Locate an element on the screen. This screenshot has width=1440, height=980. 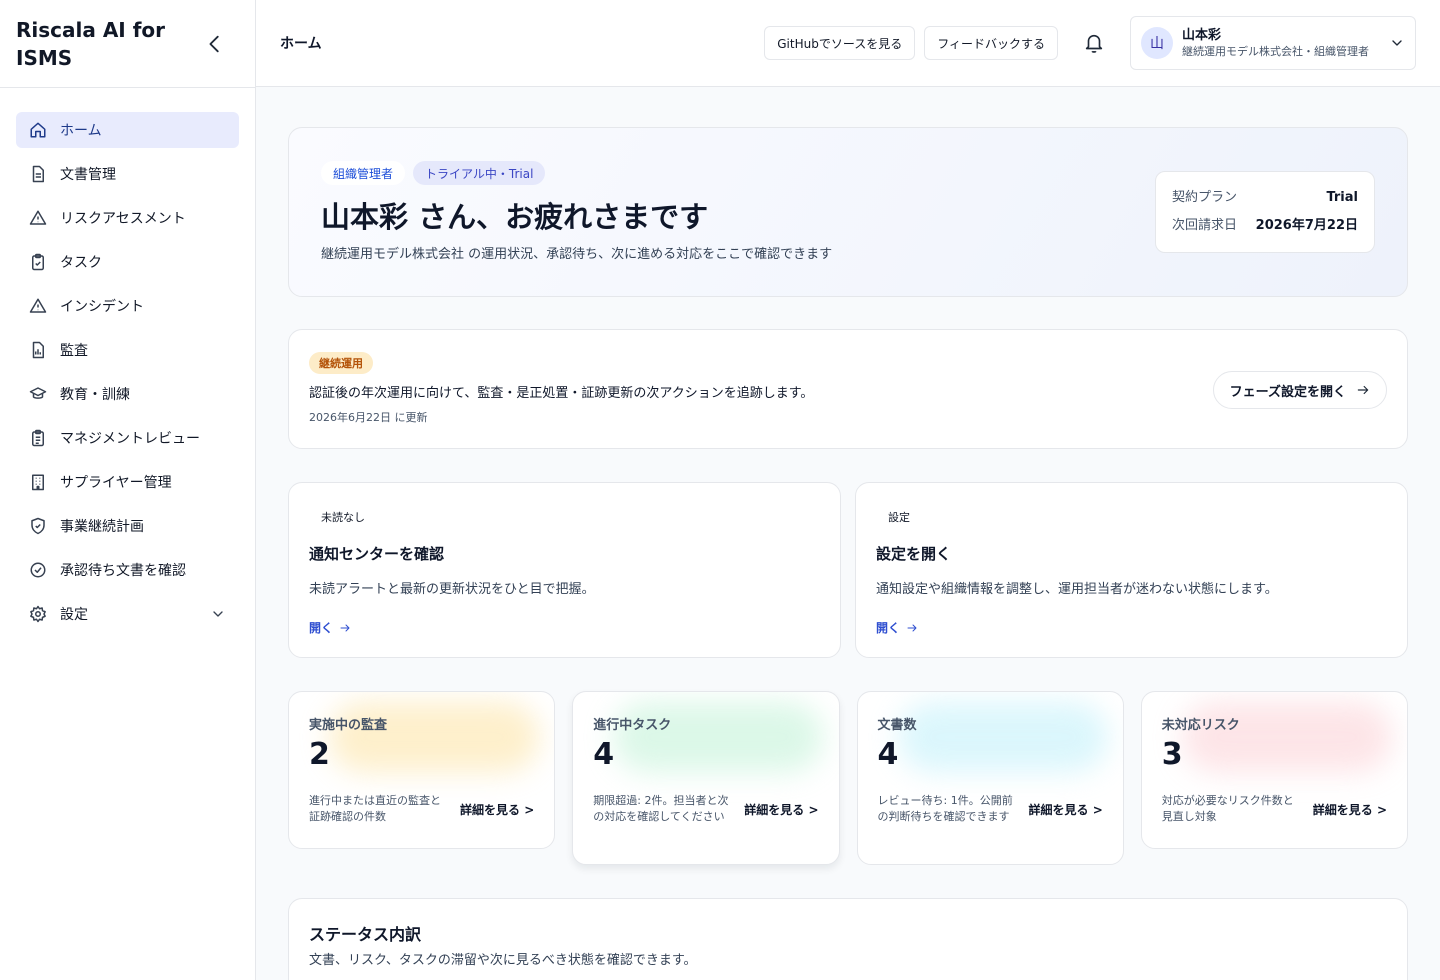
report-icon is located at coordinates (38, 350).